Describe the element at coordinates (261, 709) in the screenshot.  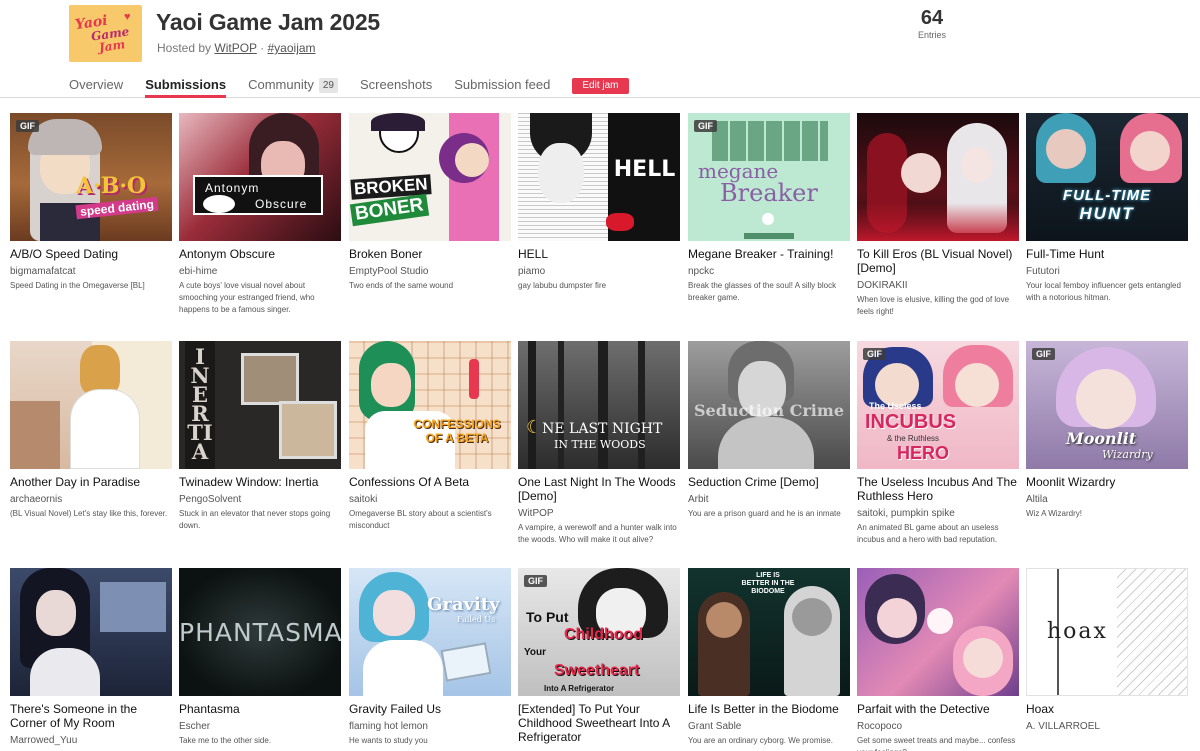
I see `game-title: Phantasma` at that location.